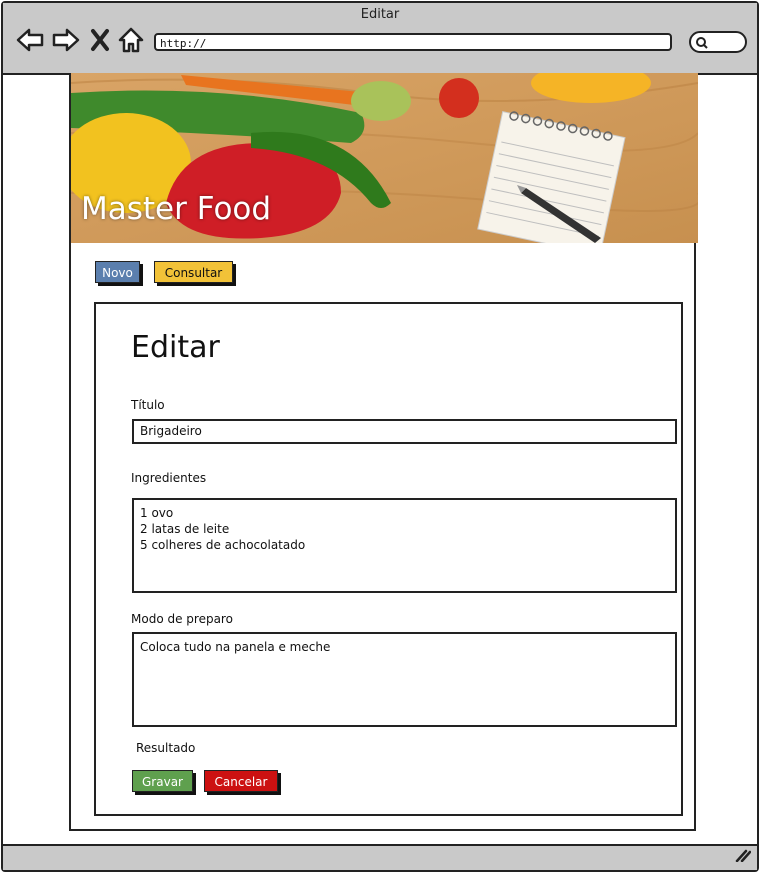 Image resolution: width=762 pixels, height=875 pixels. Describe the element at coordinates (404, 431) in the screenshot. I see `titulo-input: Brigadeiro` at that location.